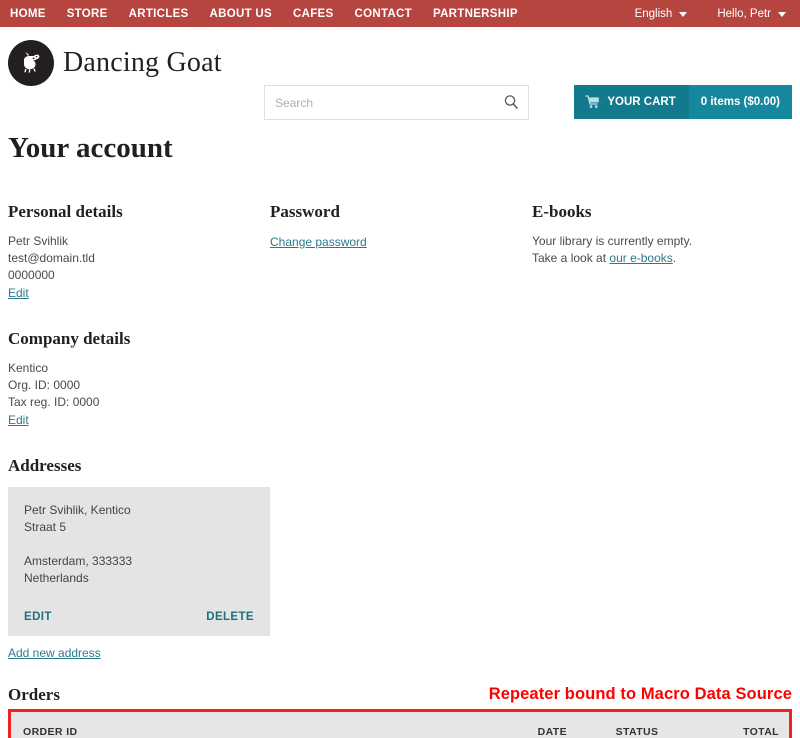 Image resolution: width=800 pixels, height=738 pixels. What do you see at coordinates (18, 420) in the screenshot?
I see `company-details-edit-link: Edit` at bounding box center [18, 420].